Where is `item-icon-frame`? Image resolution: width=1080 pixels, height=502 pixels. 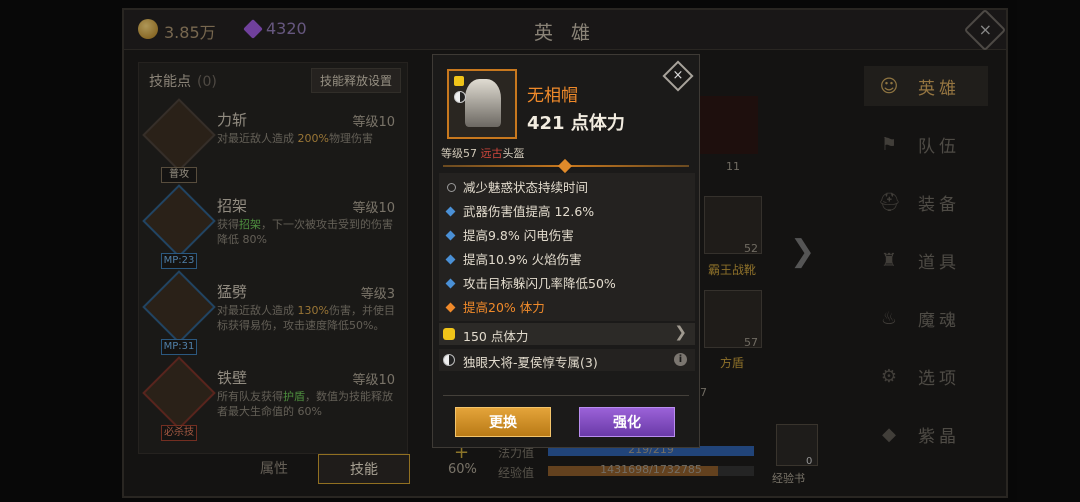 item-icon-frame is located at coordinates (482, 104).